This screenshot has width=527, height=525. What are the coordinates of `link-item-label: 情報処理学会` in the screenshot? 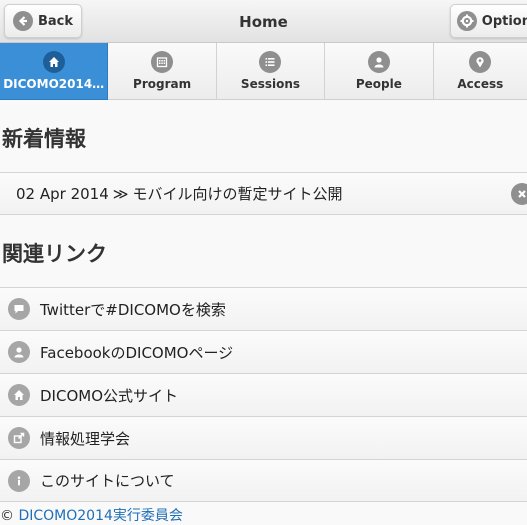 It's located at (85, 438).